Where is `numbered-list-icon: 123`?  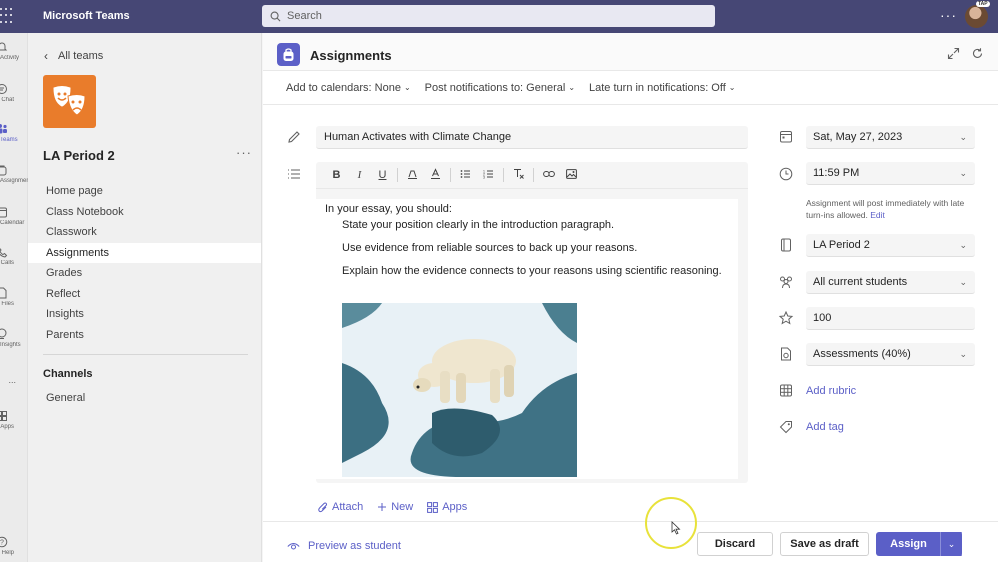 numbered-list-icon: 123 is located at coordinates (488, 175).